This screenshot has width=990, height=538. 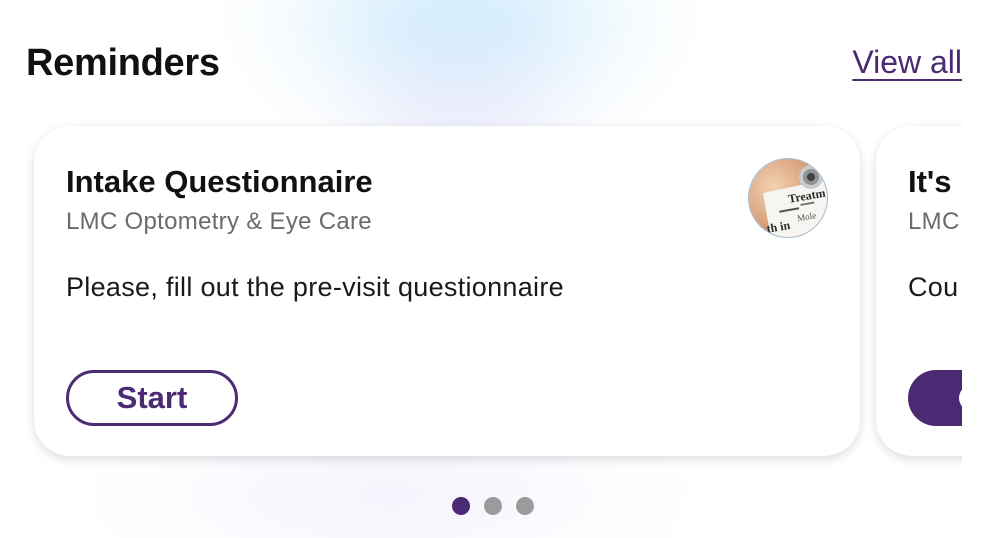 What do you see at coordinates (907, 62) in the screenshot?
I see `view-all-link: View all` at bounding box center [907, 62].